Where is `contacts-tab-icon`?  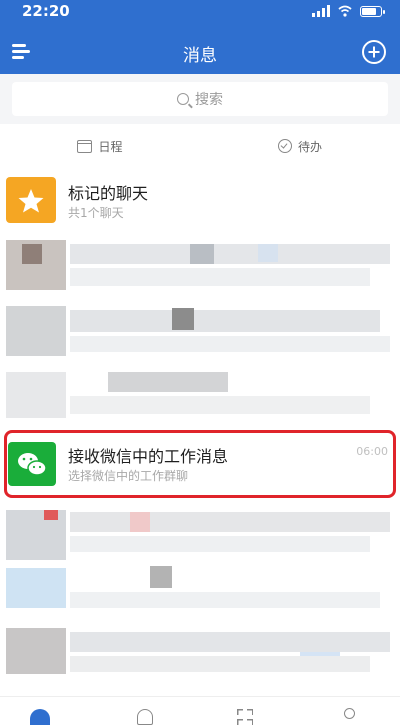
contacts-tab-icon is located at coordinates (145, 717).